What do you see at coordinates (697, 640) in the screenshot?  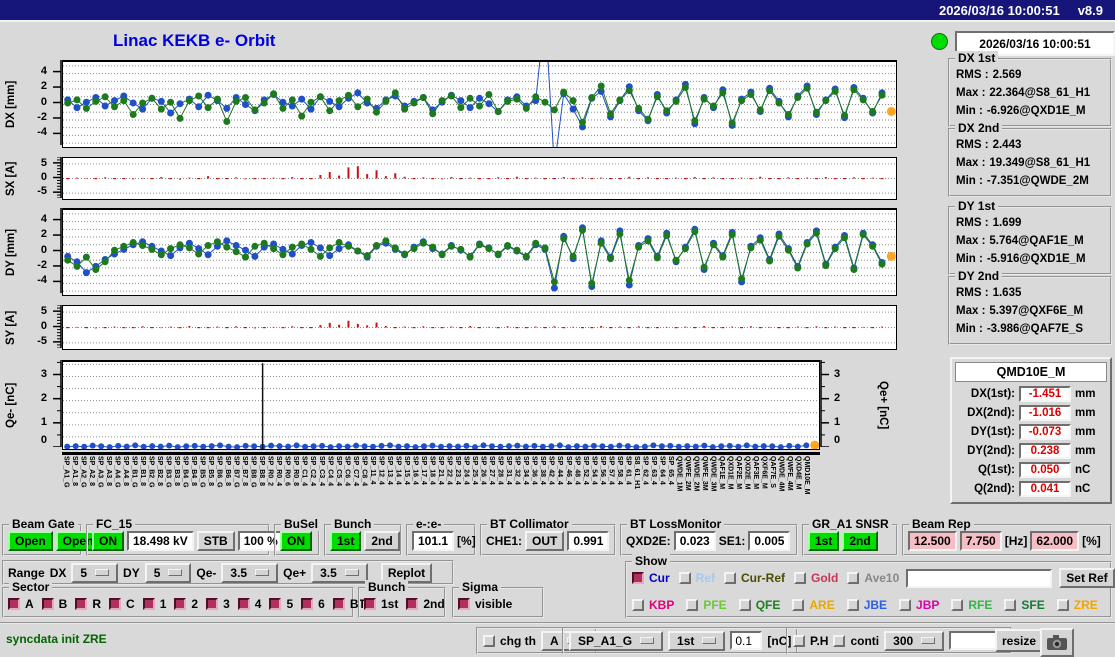 I see `sp-bunch-dropdown: 1st` at bounding box center [697, 640].